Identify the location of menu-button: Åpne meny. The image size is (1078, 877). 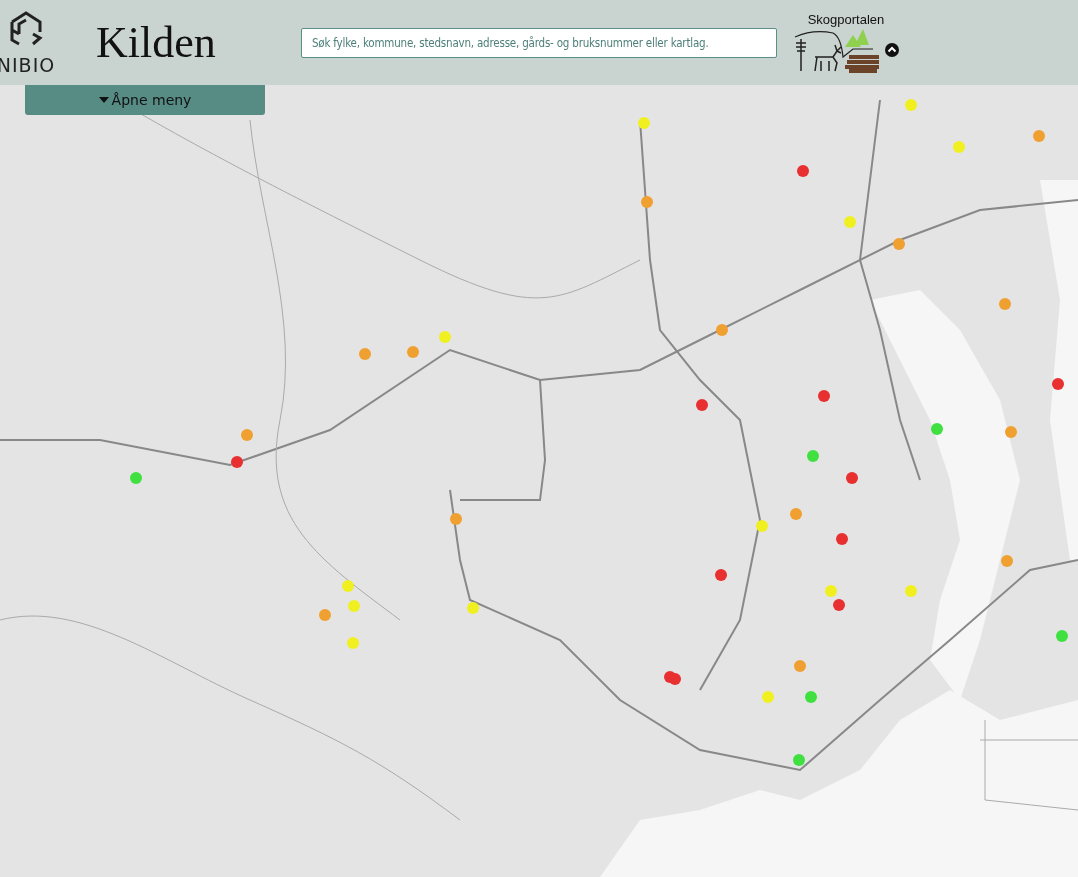
(145, 100).